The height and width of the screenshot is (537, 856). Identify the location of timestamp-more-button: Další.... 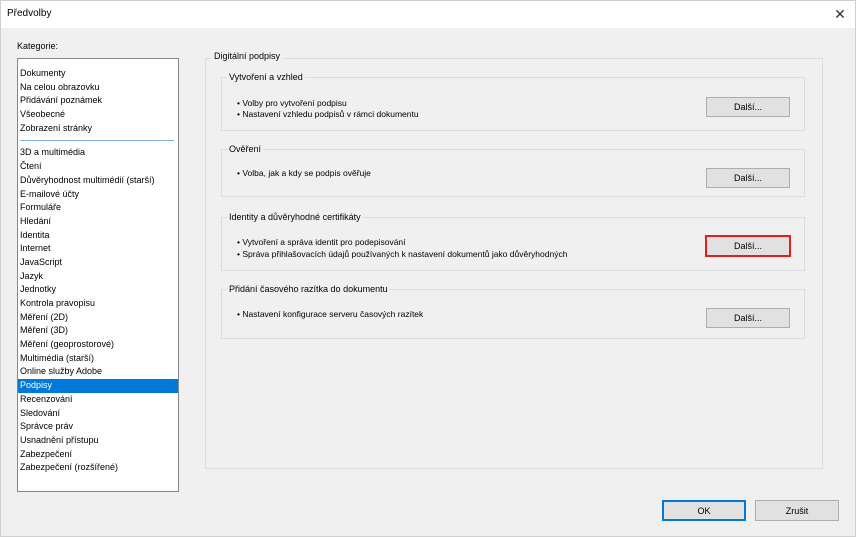
(748, 318).